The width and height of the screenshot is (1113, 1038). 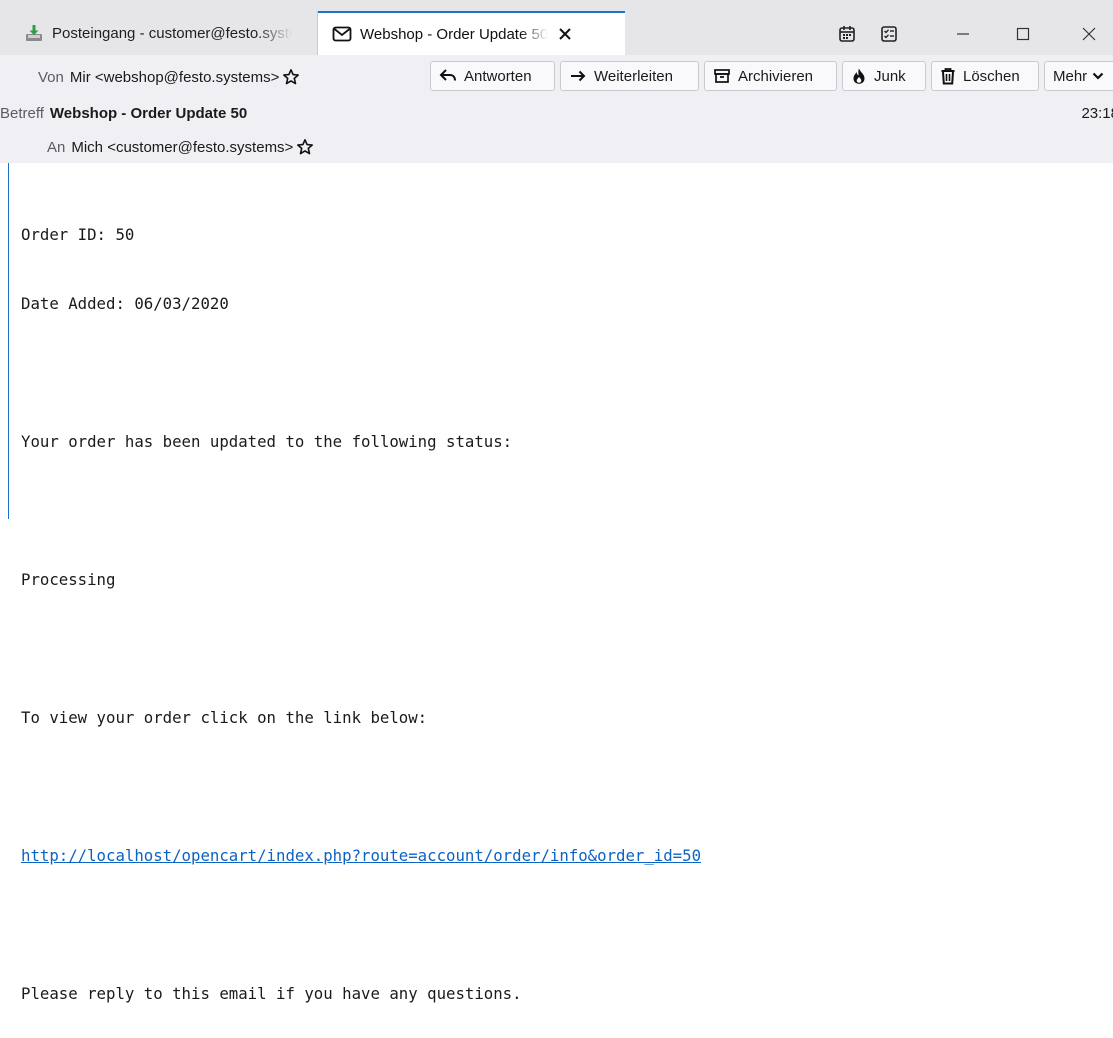 I want to click on forward-button: Weiterleiten, so click(x=629, y=76).